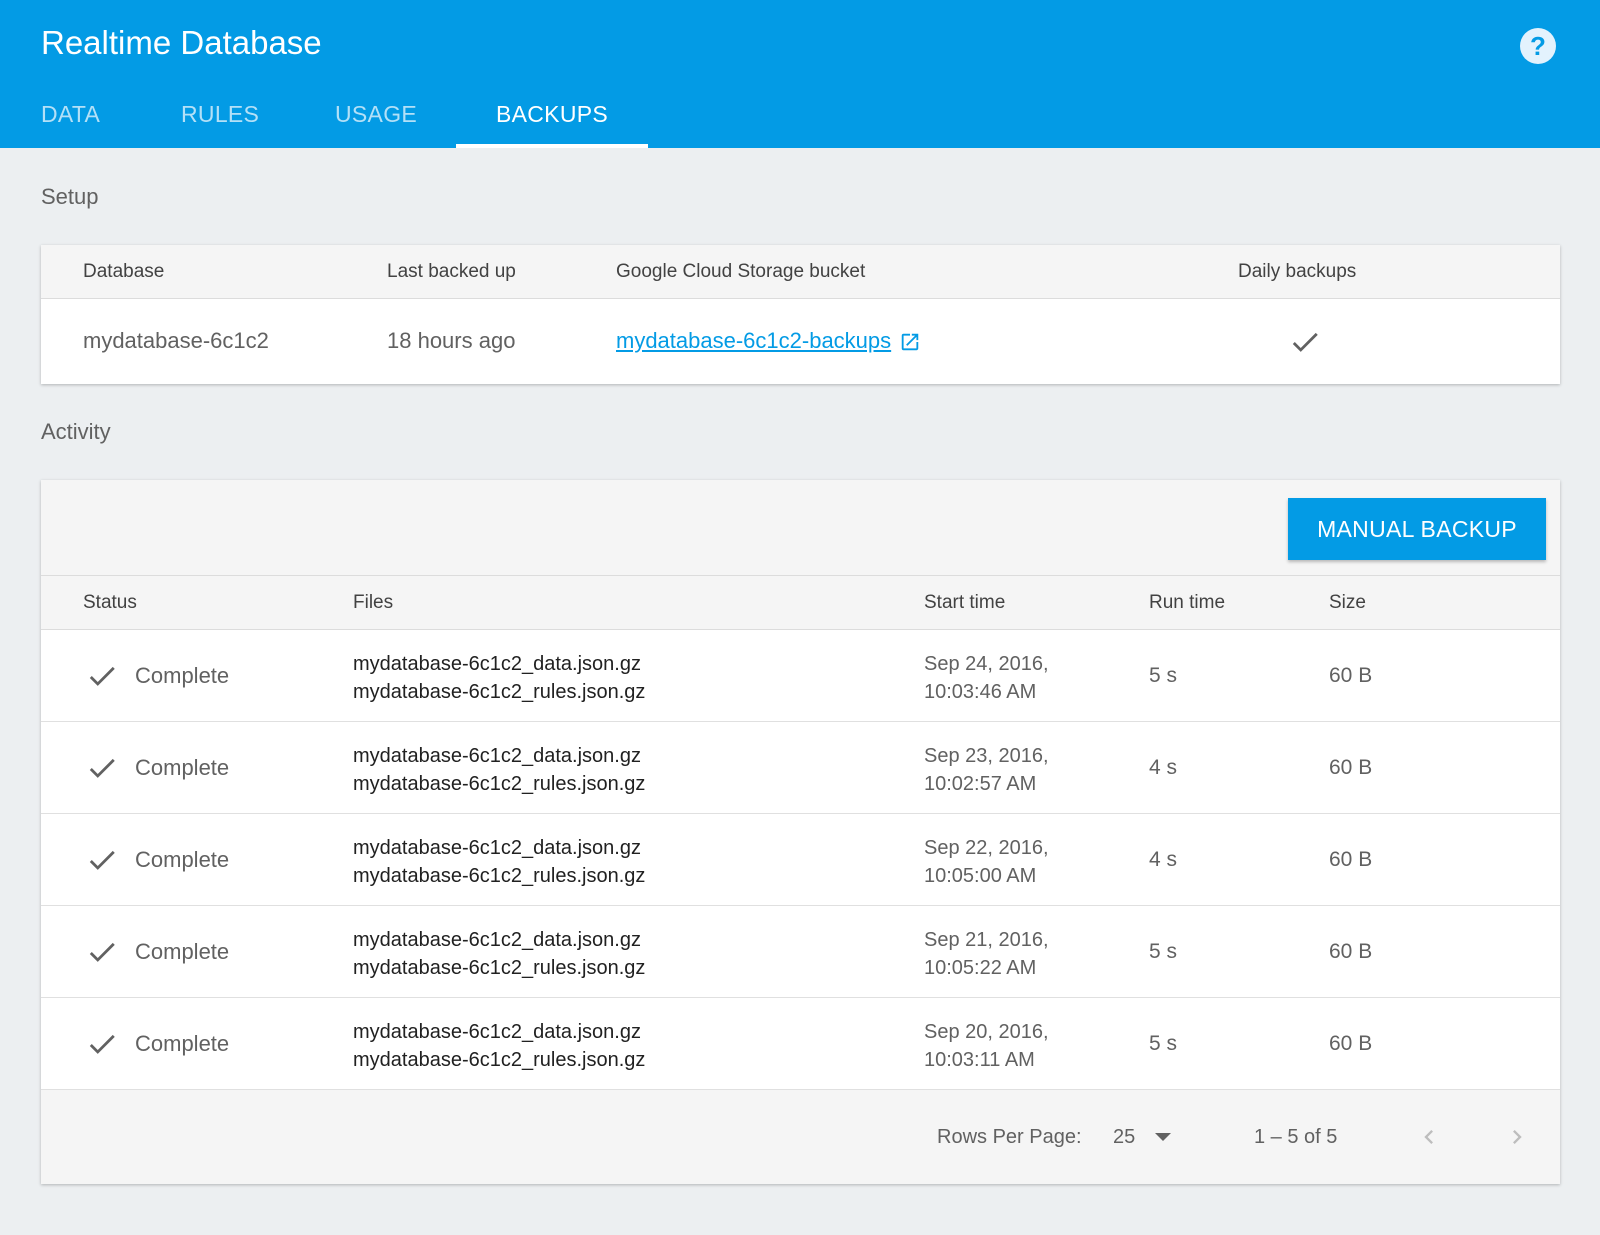 The width and height of the screenshot is (1600, 1235). Describe the element at coordinates (1187, 602) in the screenshot. I see `column-header-run-time: Run time` at that location.